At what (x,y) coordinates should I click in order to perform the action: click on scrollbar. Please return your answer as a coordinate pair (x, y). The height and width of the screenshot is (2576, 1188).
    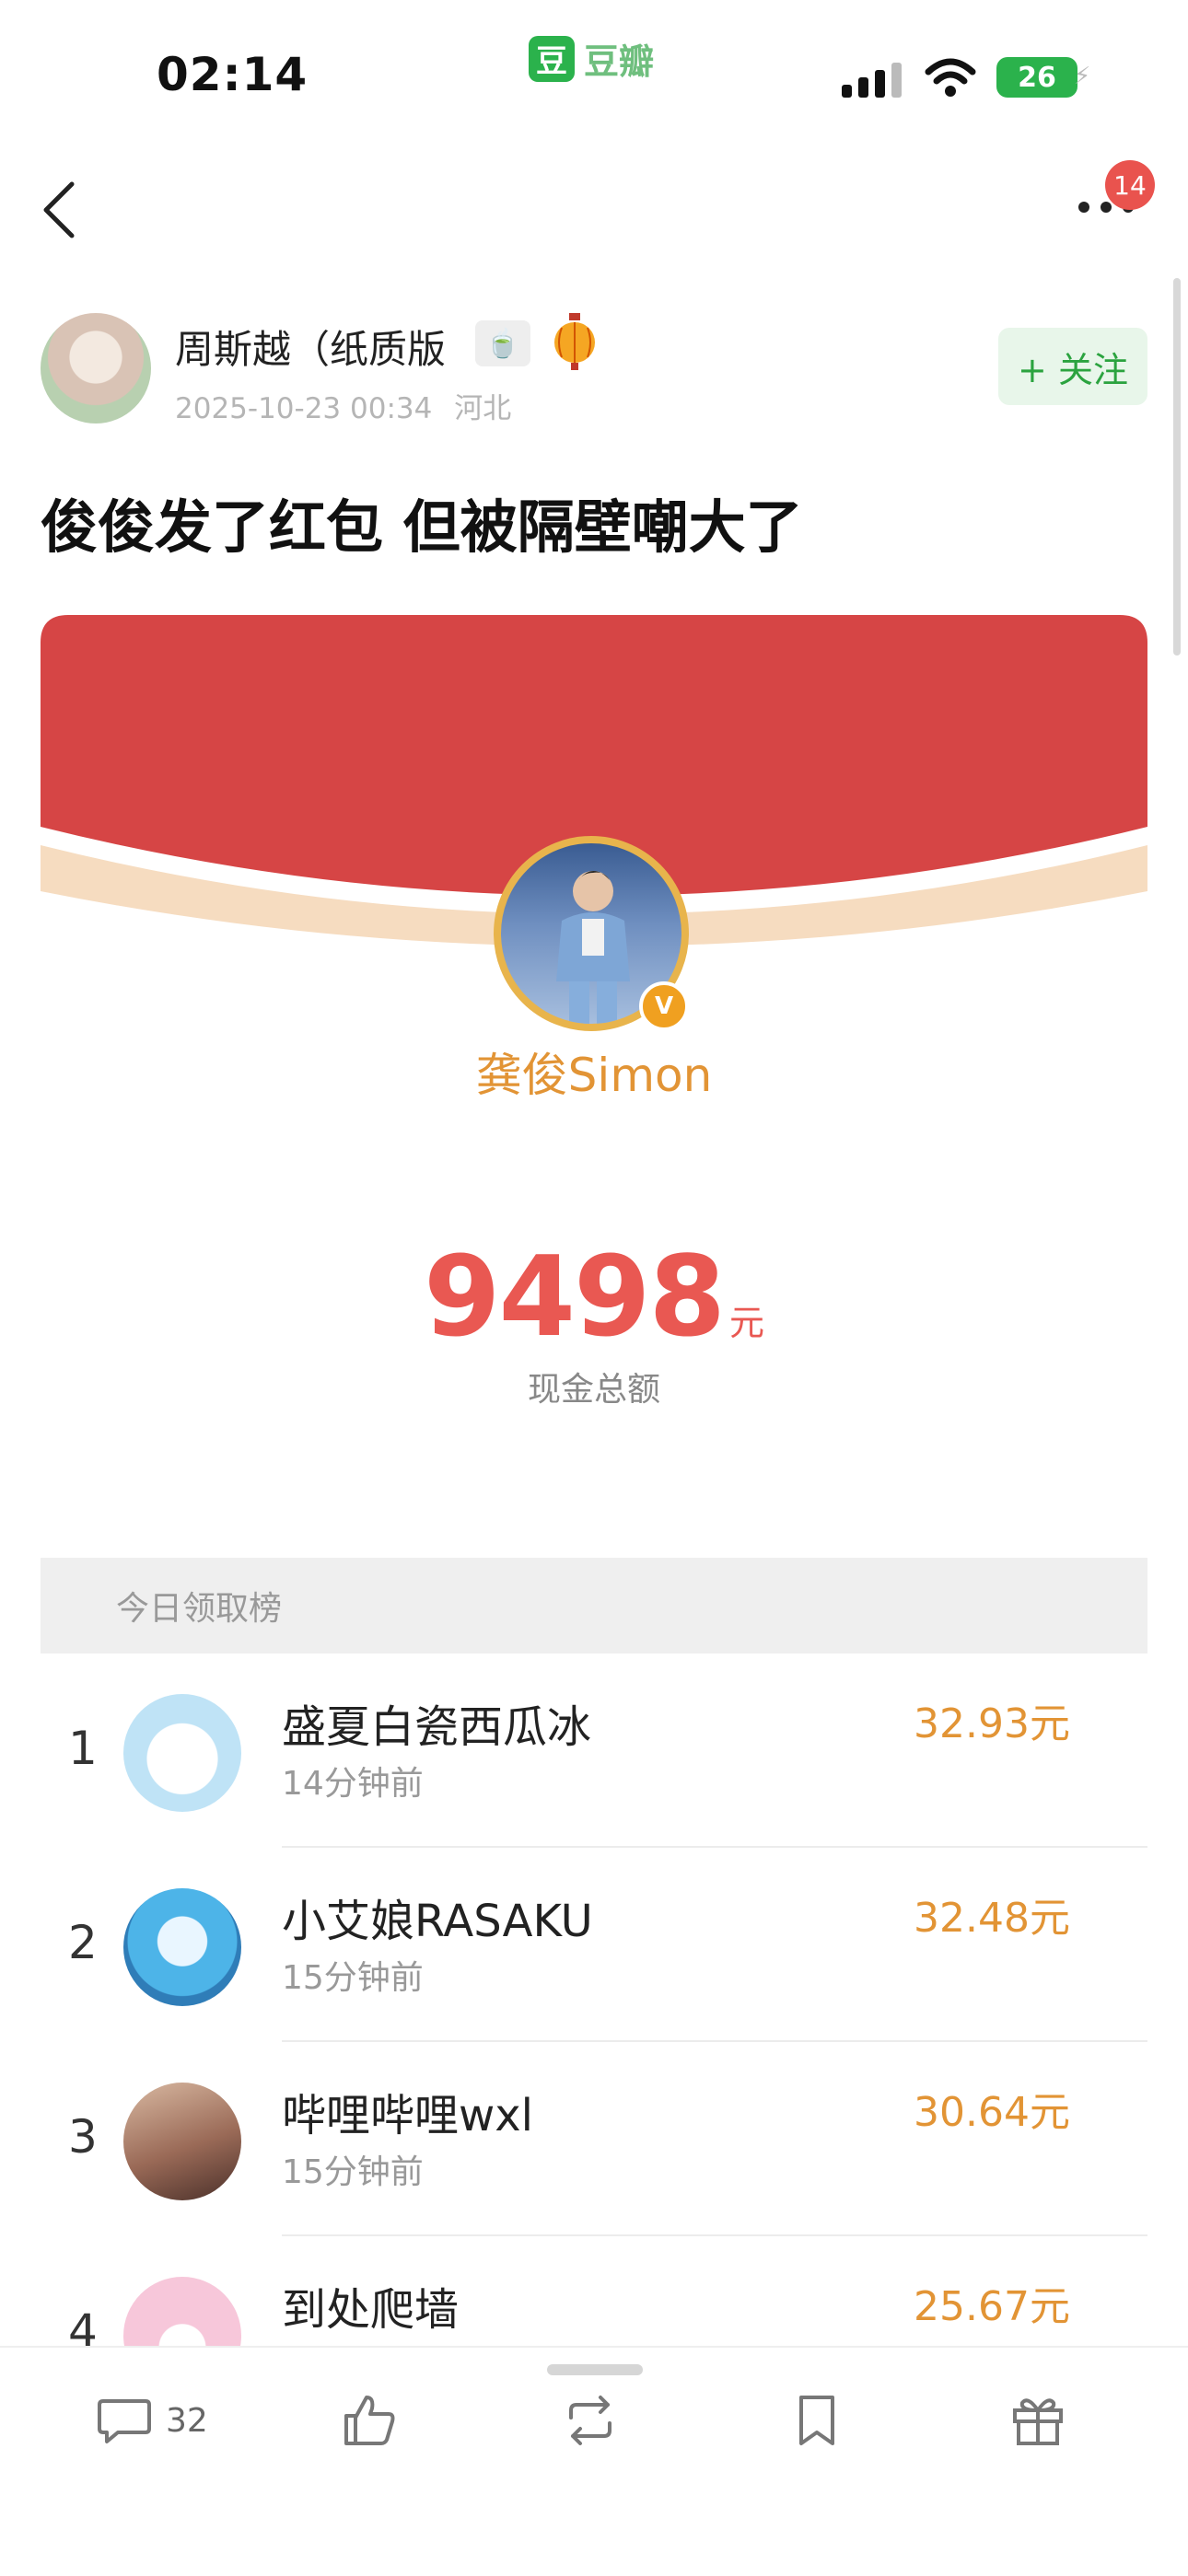
    Looking at the image, I should click on (1177, 467).